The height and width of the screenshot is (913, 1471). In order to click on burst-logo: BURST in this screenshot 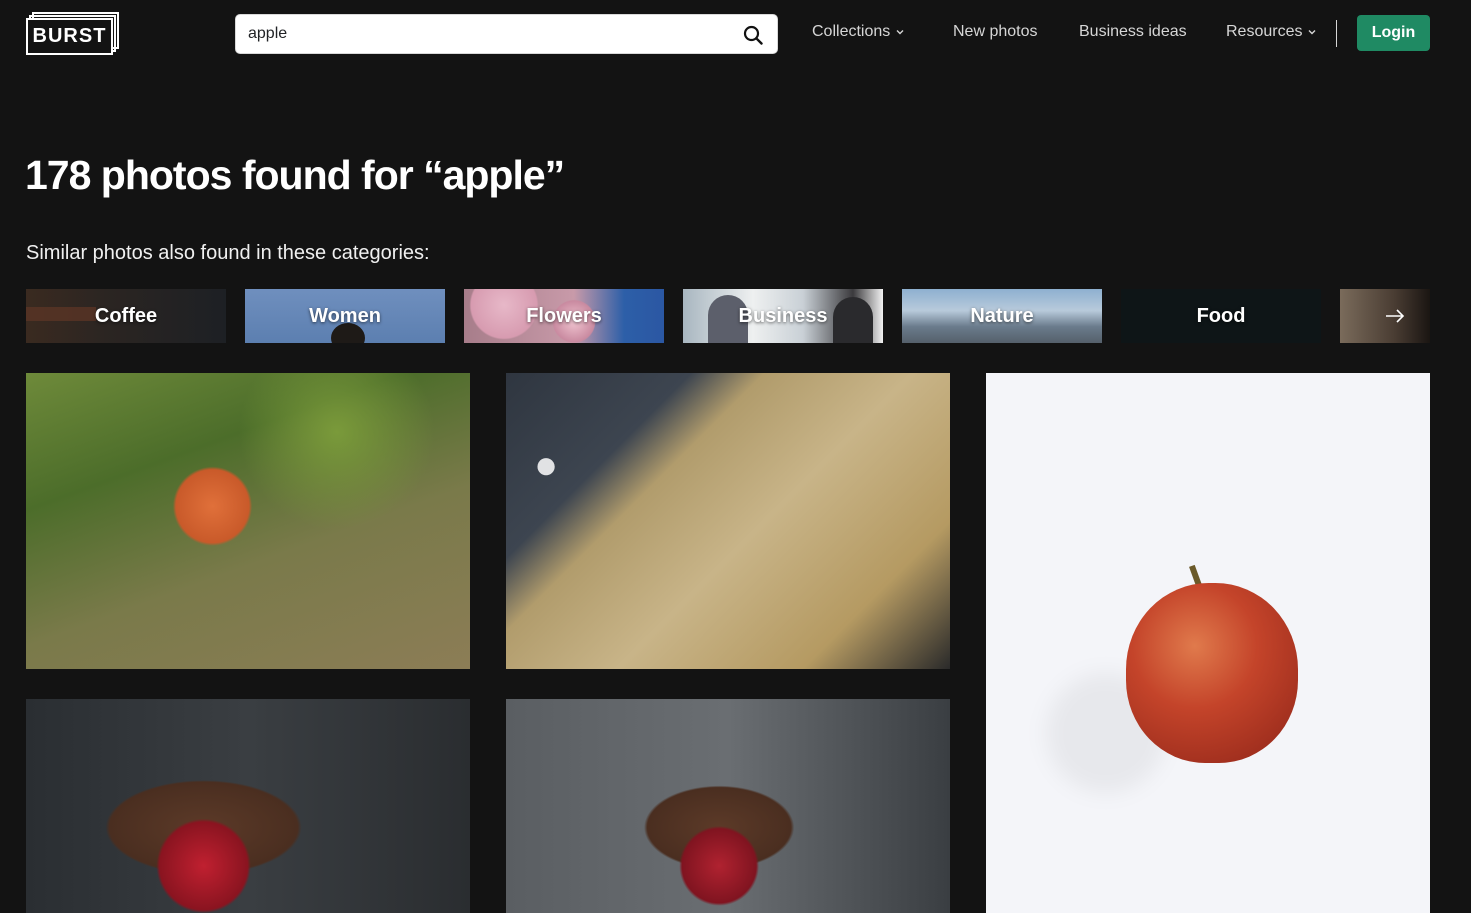, I will do `click(72, 33)`.